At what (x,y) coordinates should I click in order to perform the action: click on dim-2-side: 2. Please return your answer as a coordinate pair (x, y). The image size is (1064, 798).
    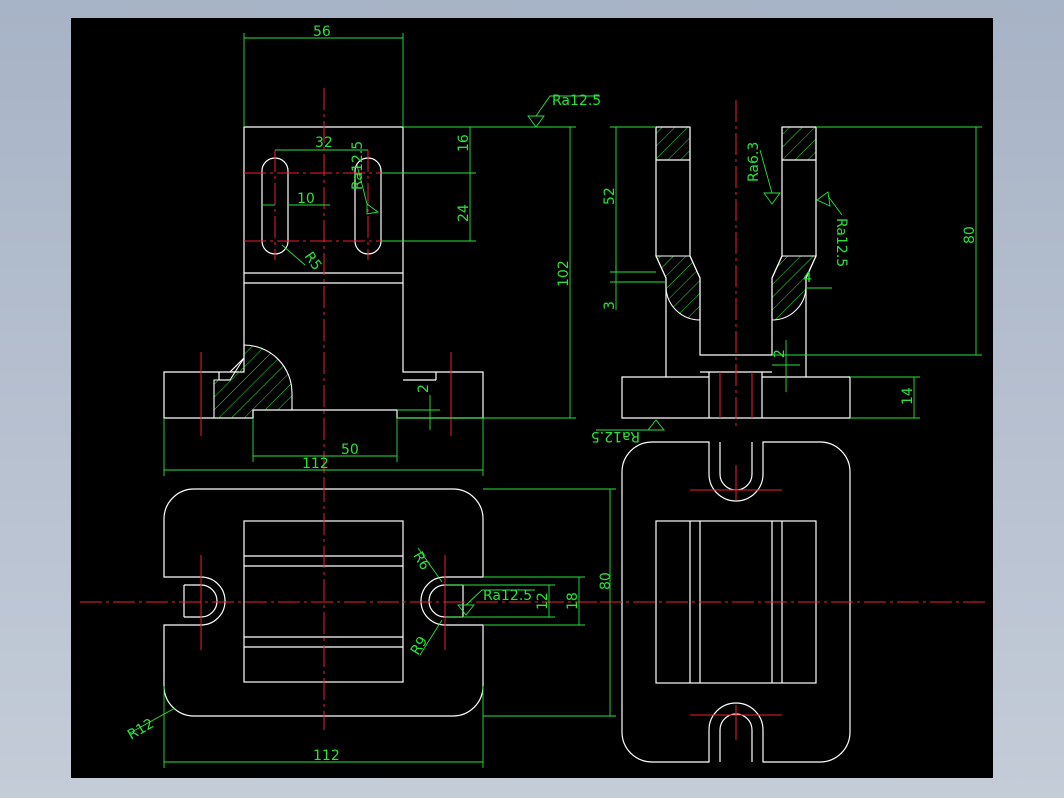
    Looking at the image, I should click on (780, 353).